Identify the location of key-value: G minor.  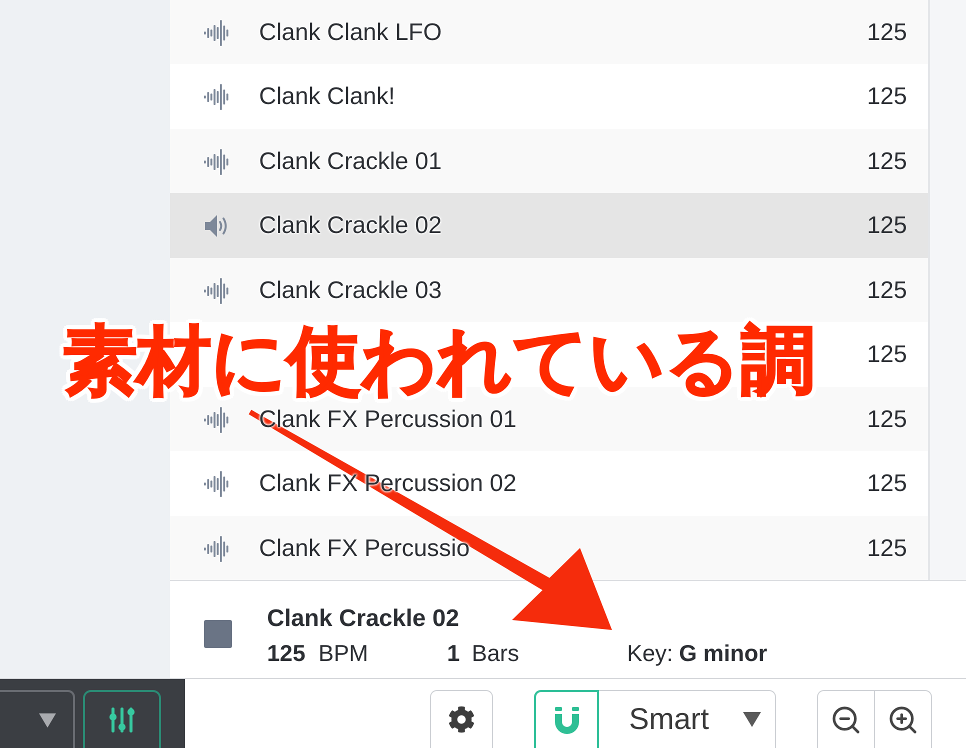
(723, 653).